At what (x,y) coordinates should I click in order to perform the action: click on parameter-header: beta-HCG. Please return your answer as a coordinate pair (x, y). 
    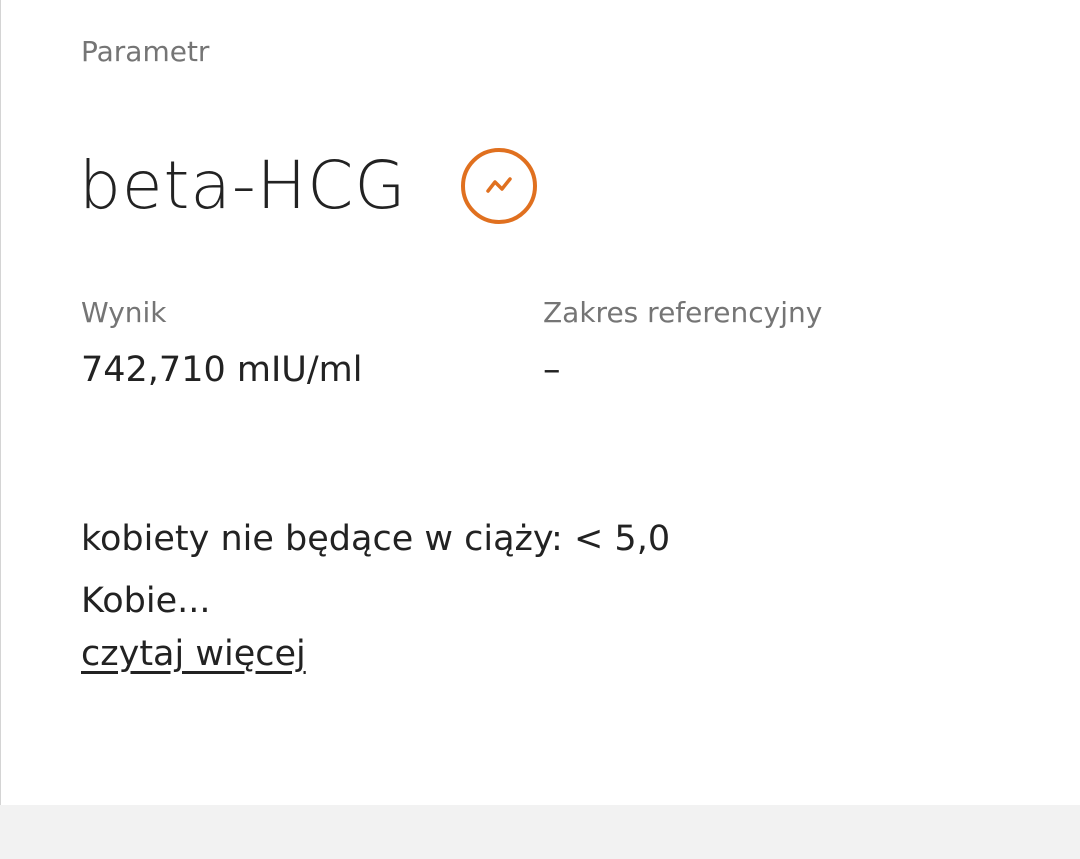
    Looking at the image, I should click on (308, 186).